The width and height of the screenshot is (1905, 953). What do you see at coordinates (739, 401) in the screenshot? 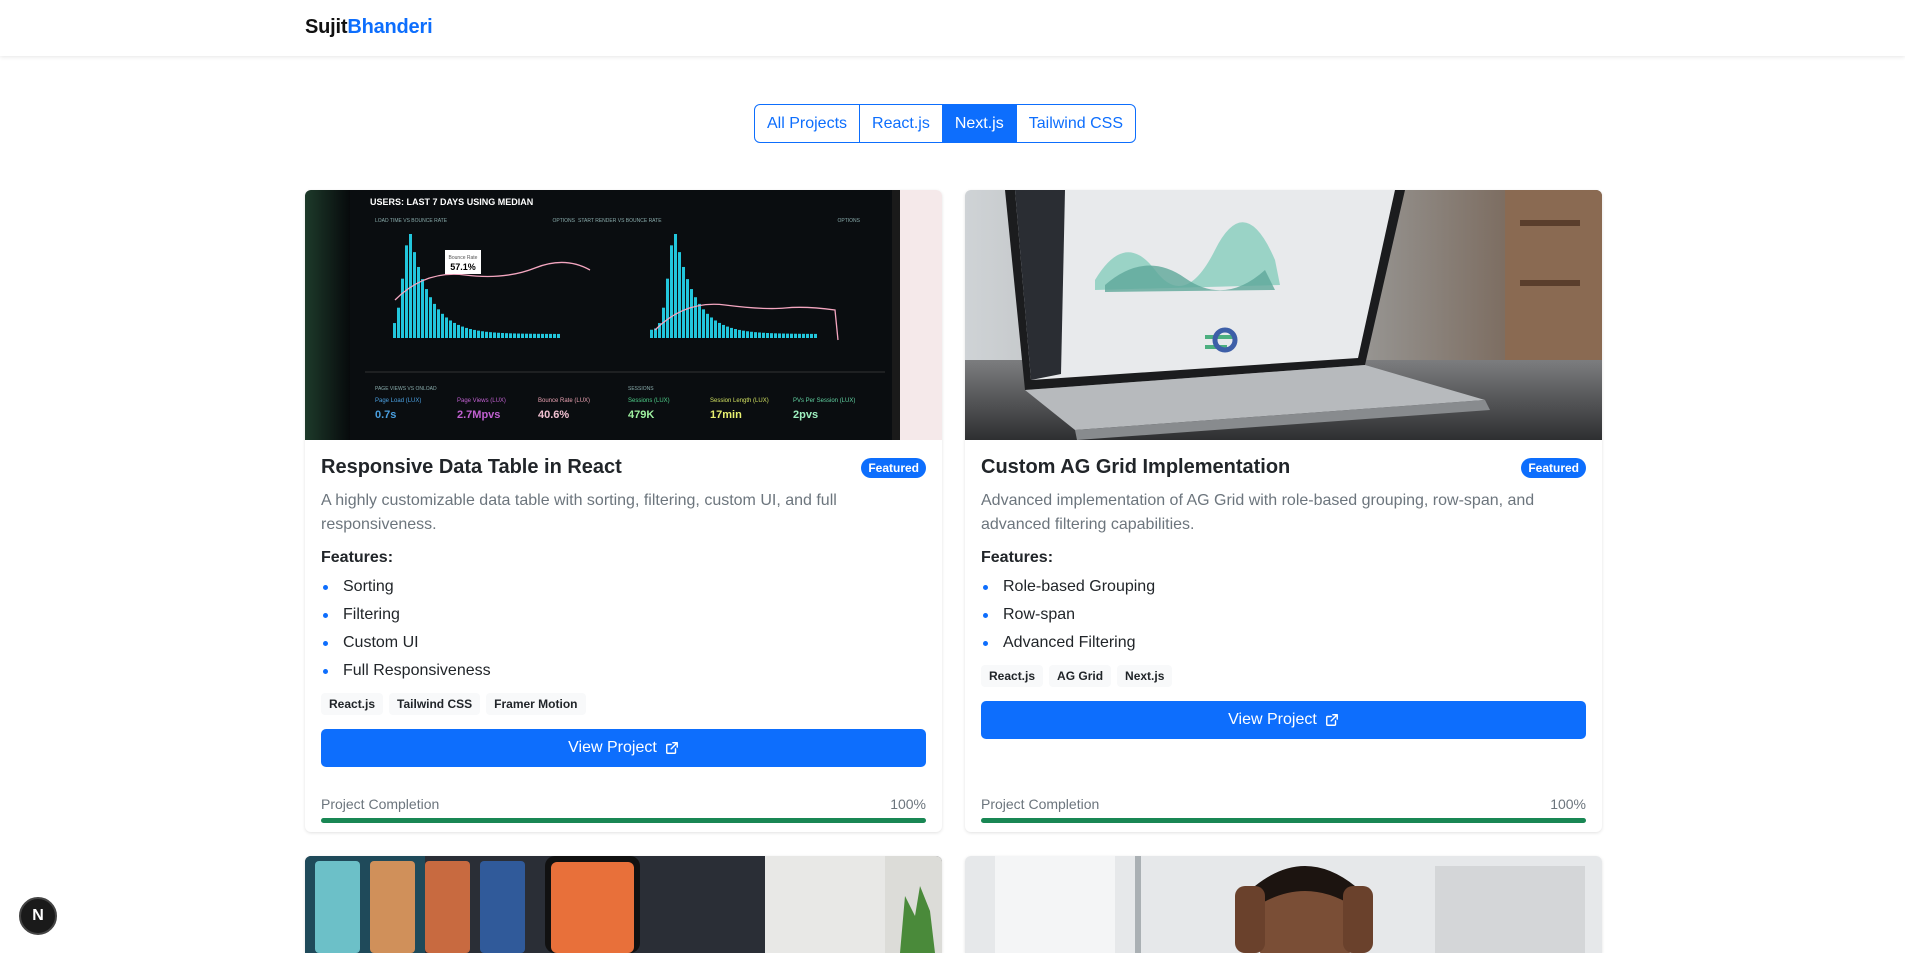
I see `metric-label: Session Length (LUX)` at bounding box center [739, 401].